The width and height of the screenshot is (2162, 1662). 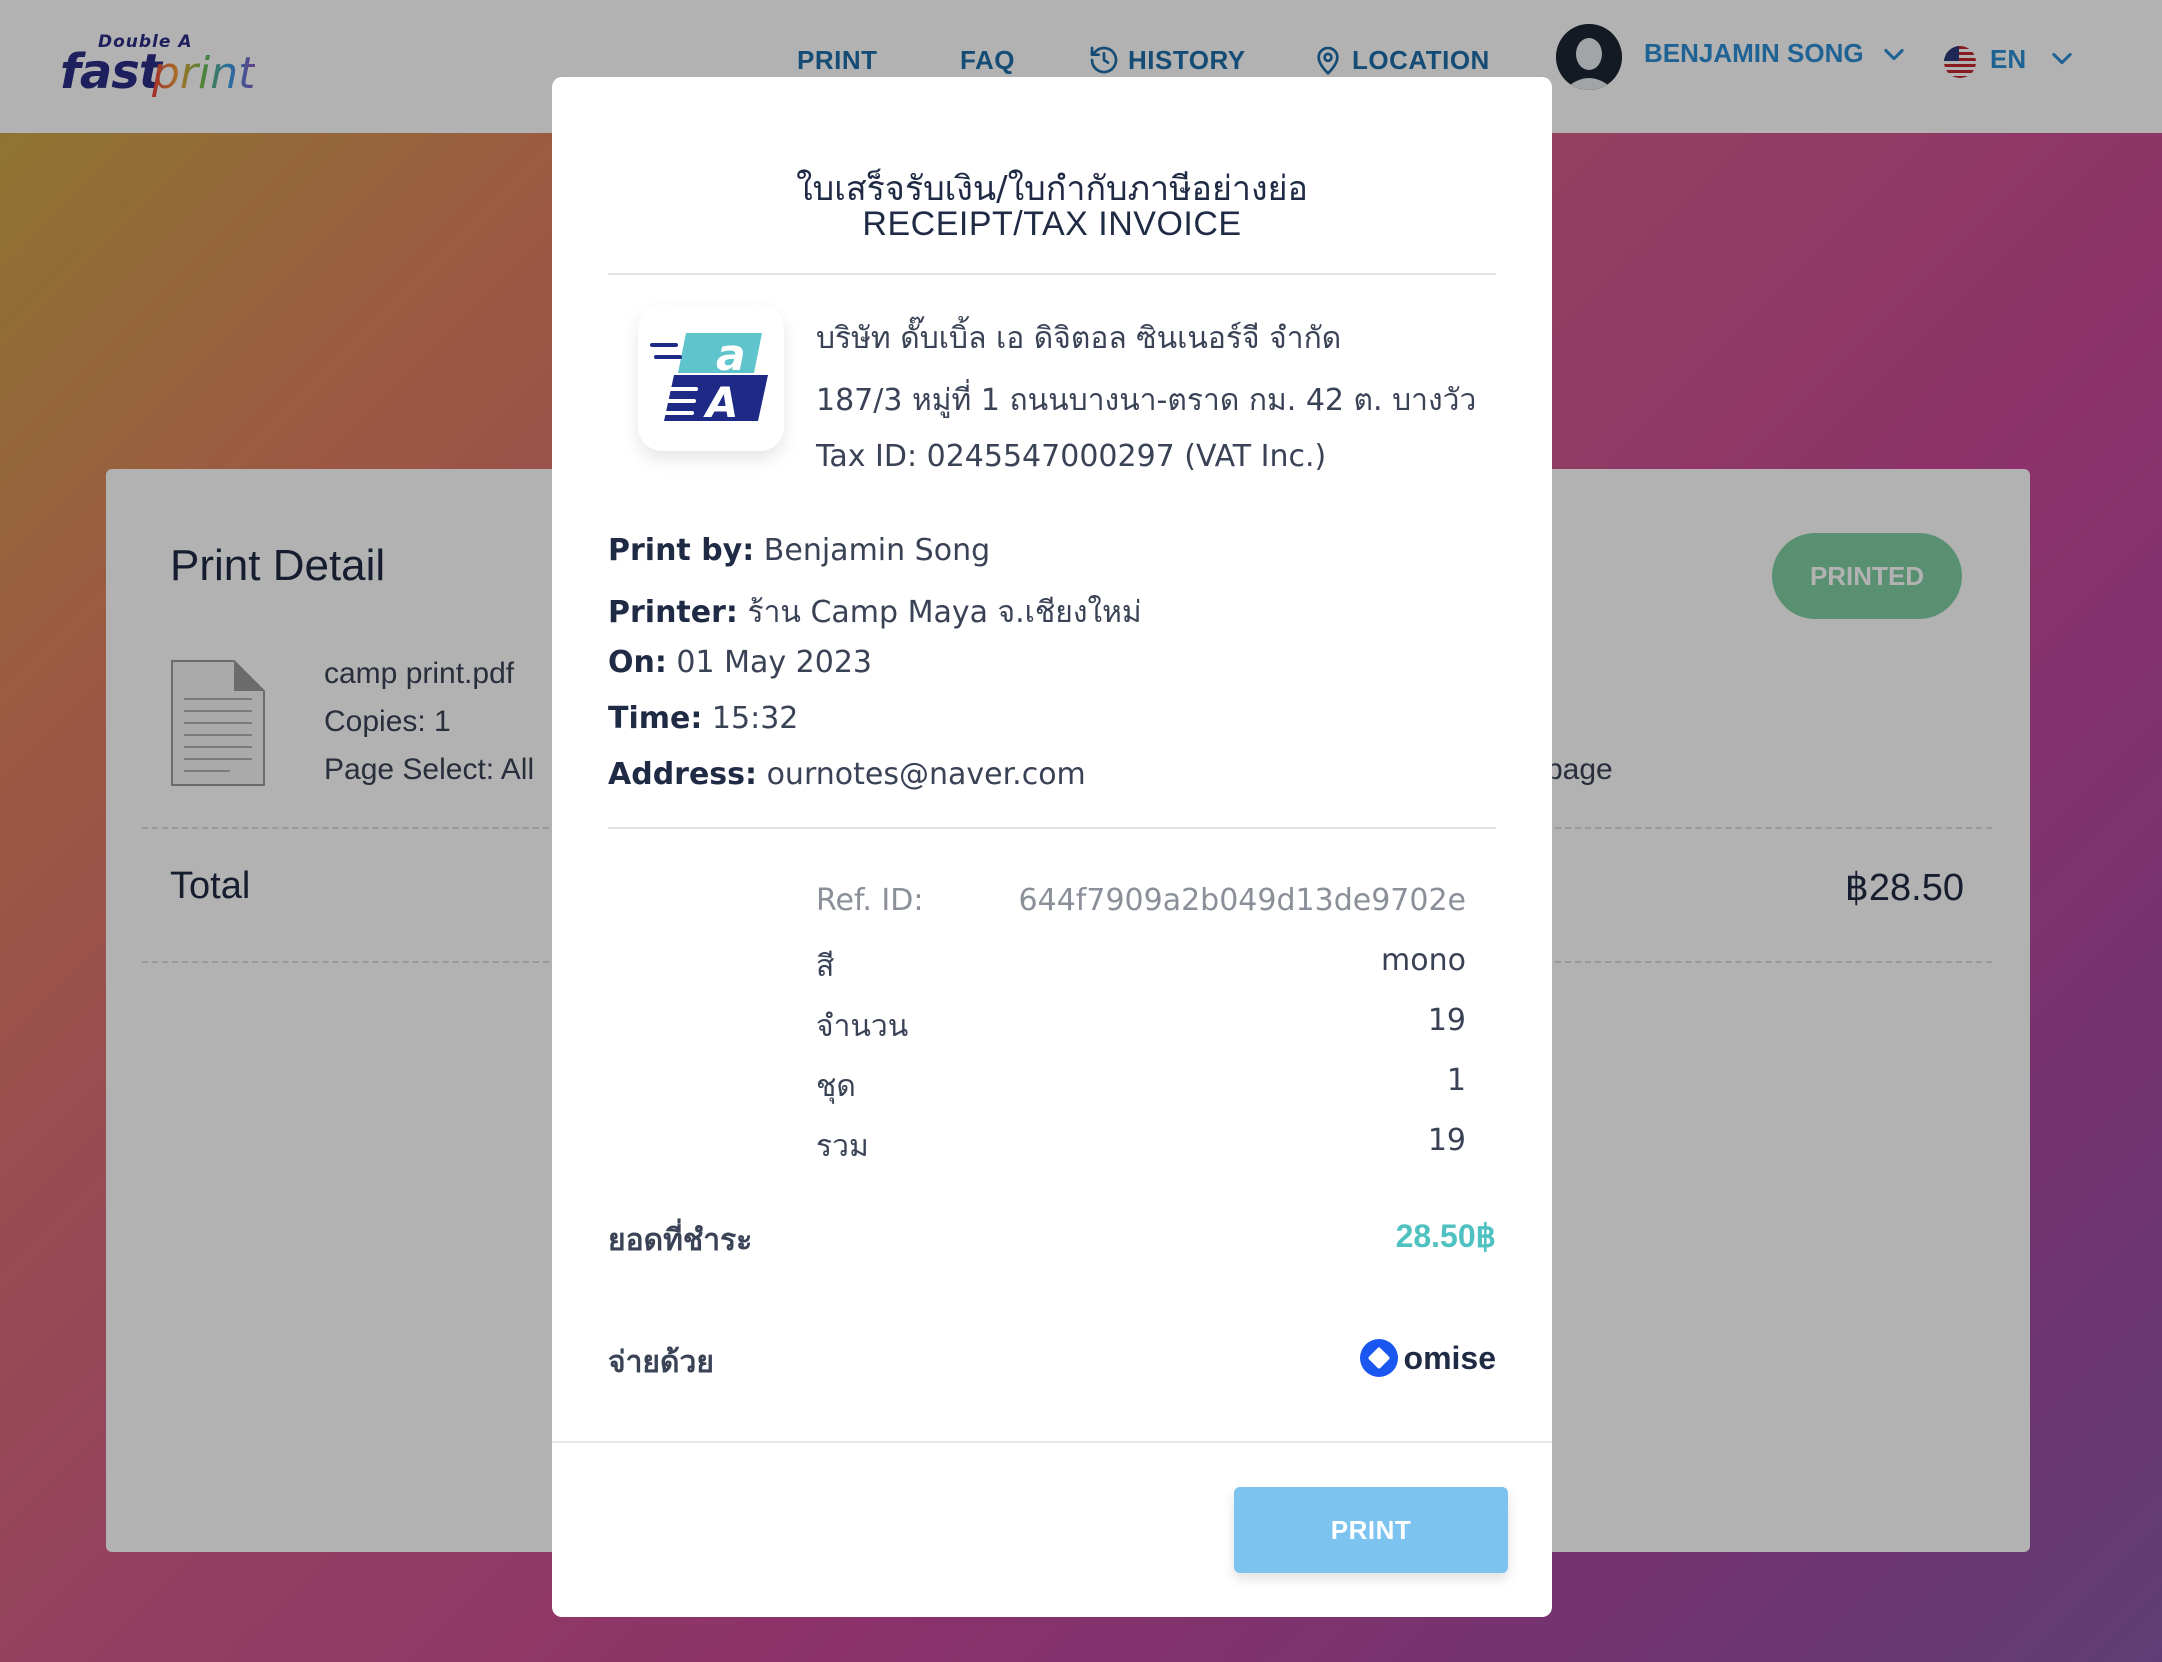 I want to click on printer-line: Printer: ร้าน Camp Maya จ.เชียงใหม่, so click(x=875, y=612).